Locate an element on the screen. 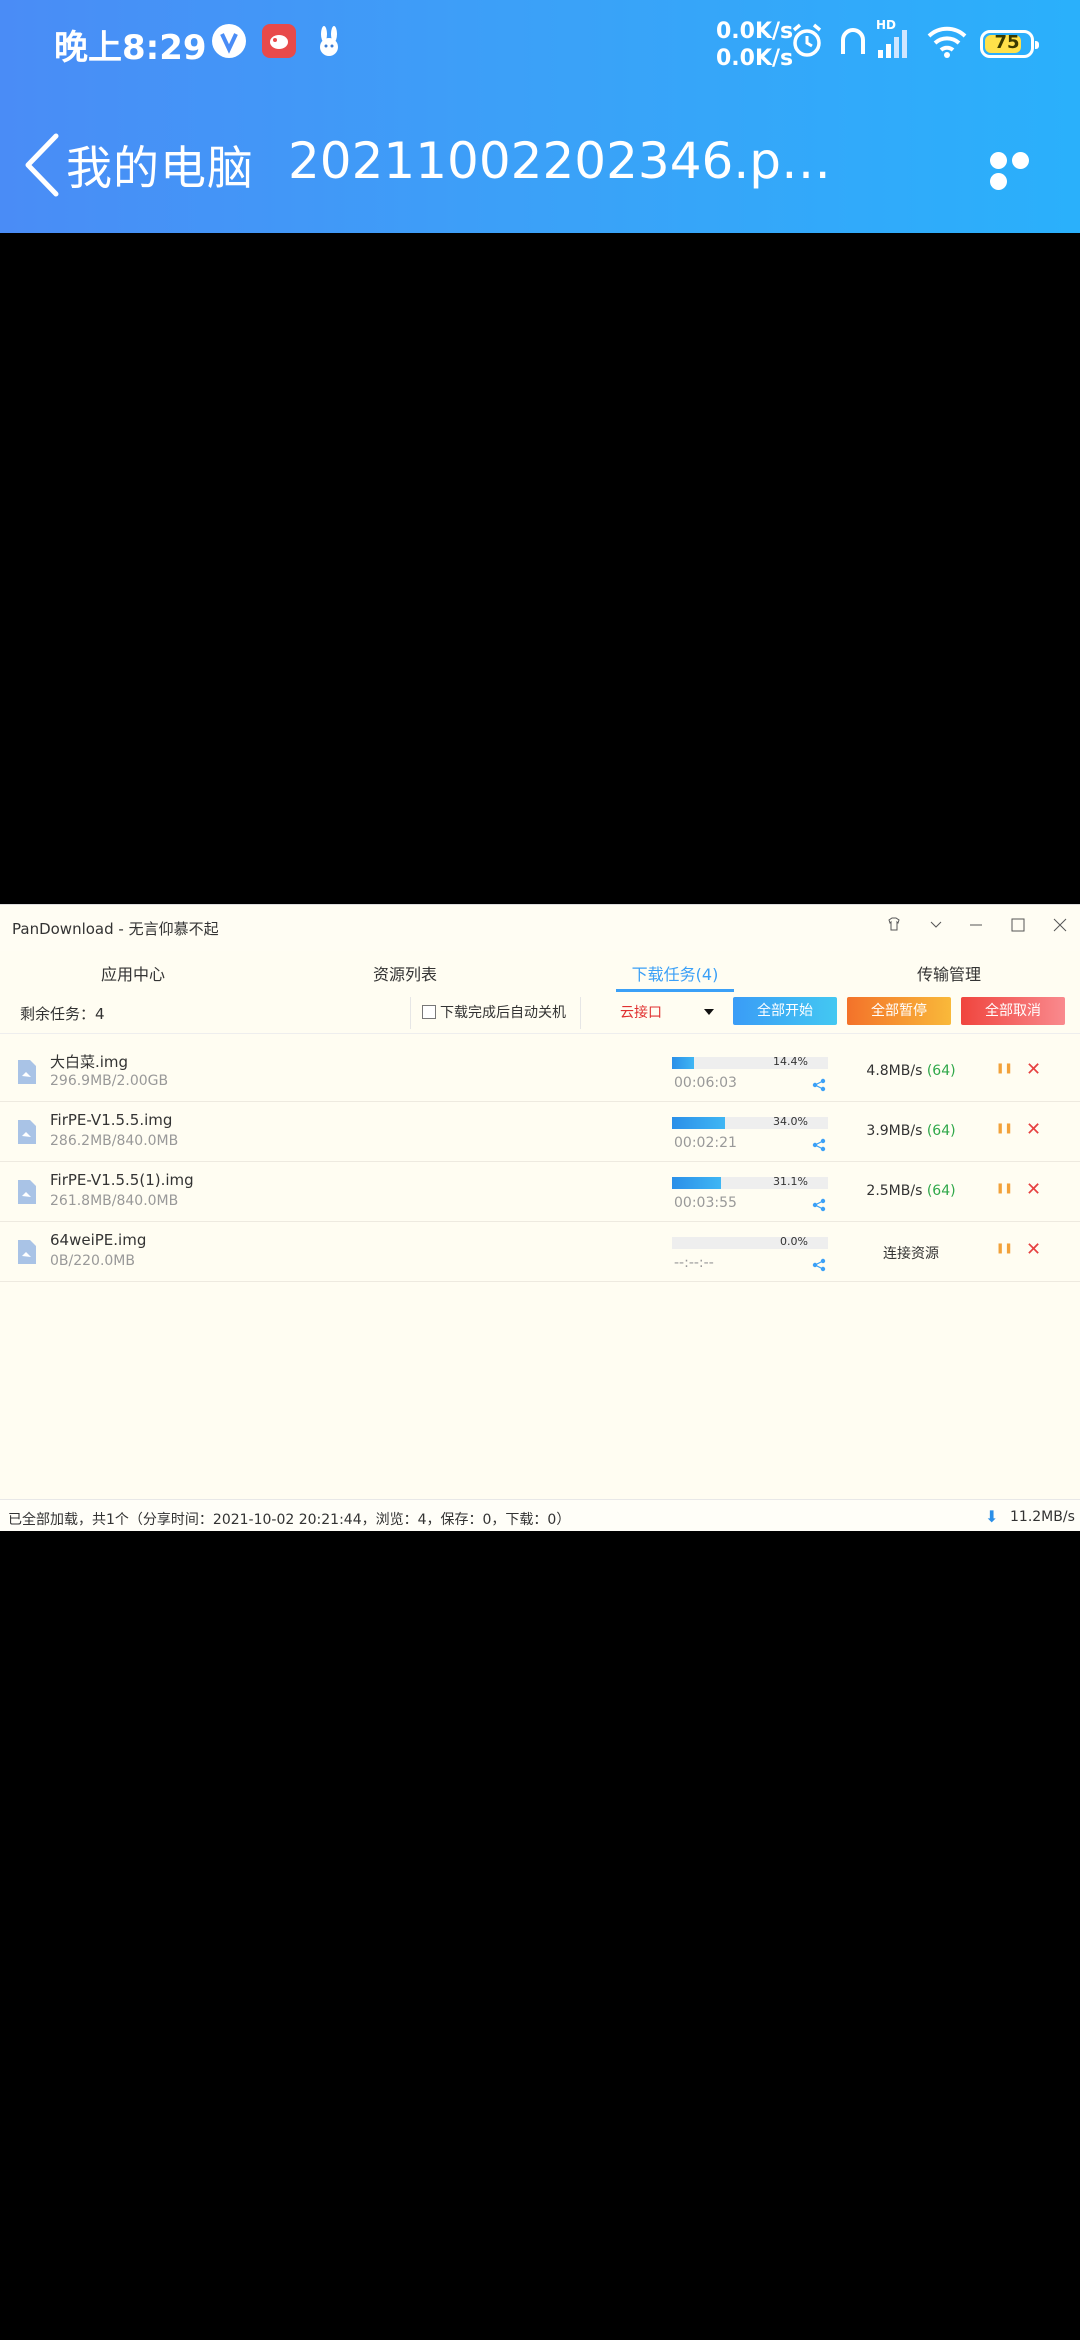 This screenshot has width=1080, height=2340. window-titlebar: PanDownload - 无言仰慕不起 is located at coordinates (540, 928).